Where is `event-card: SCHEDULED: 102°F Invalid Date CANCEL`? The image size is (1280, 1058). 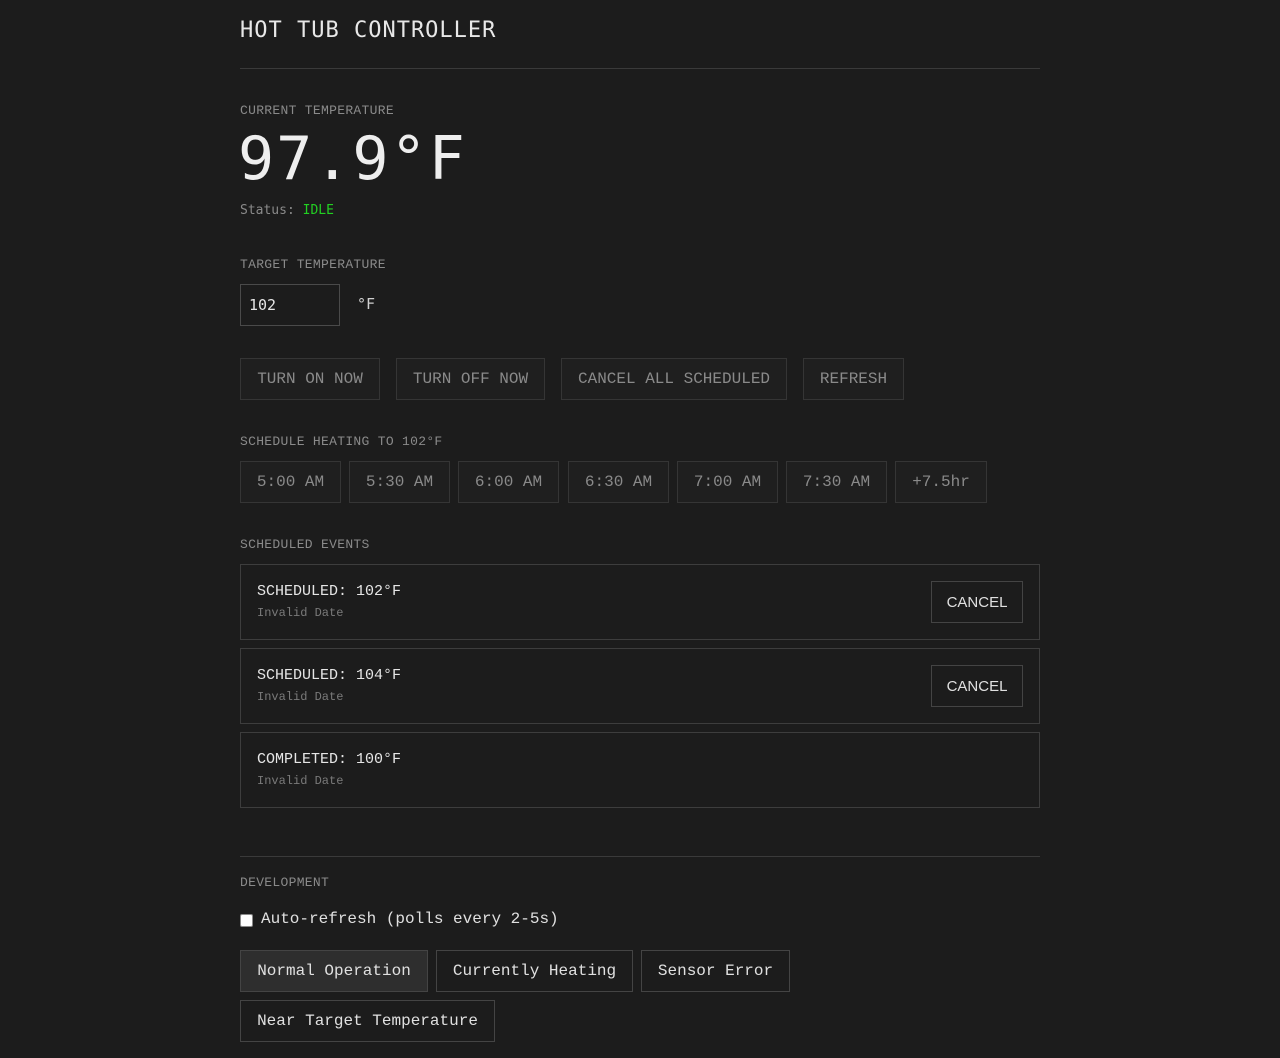
event-card: SCHEDULED: 102°F Invalid Date CANCEL is located at coordinates (640, 602).